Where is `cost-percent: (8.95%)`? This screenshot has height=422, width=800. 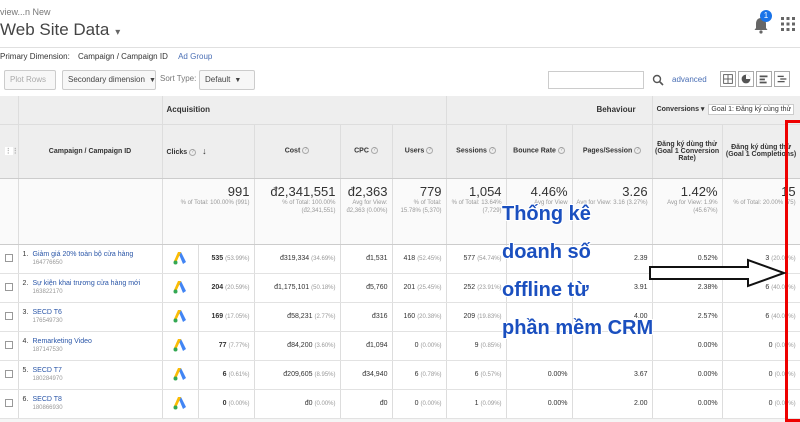 cost-percent: (8.95%) is located at coordinates (325, 375).